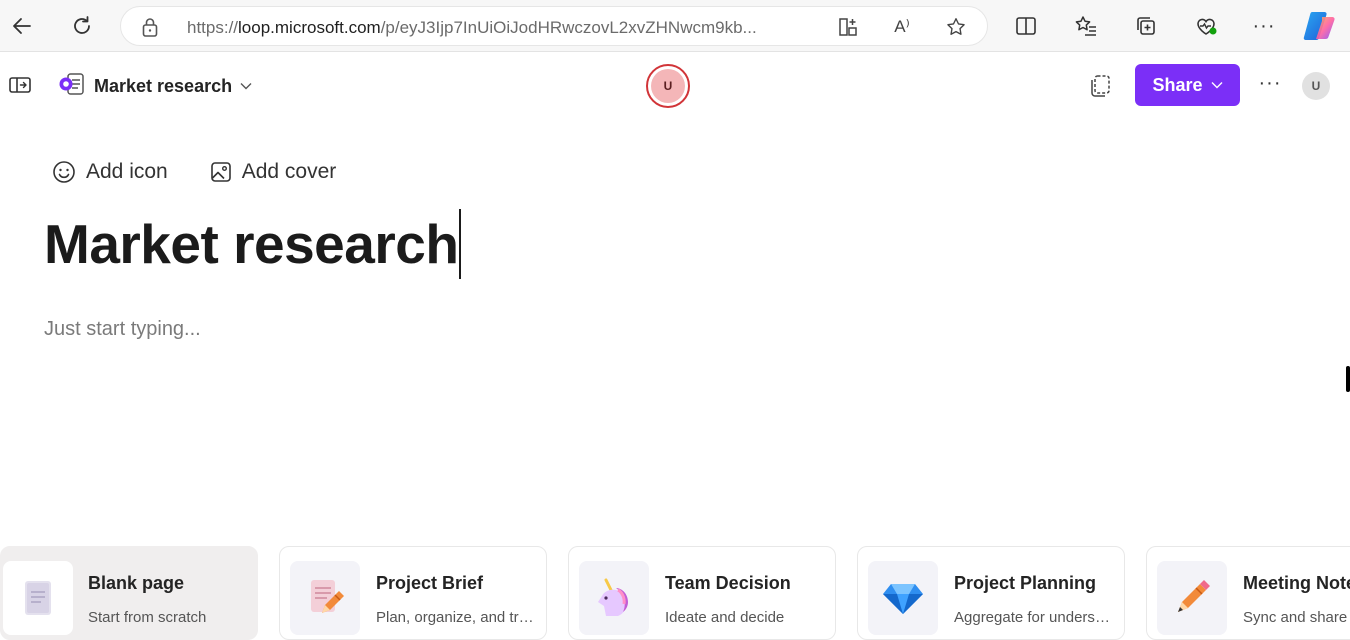 Image resolution: width=1350 pixels, height=640 pixels. What do you see at coordinates (848, 27) in the screenshot?
I see `app-available-icon` at bounding box center [848, 27].